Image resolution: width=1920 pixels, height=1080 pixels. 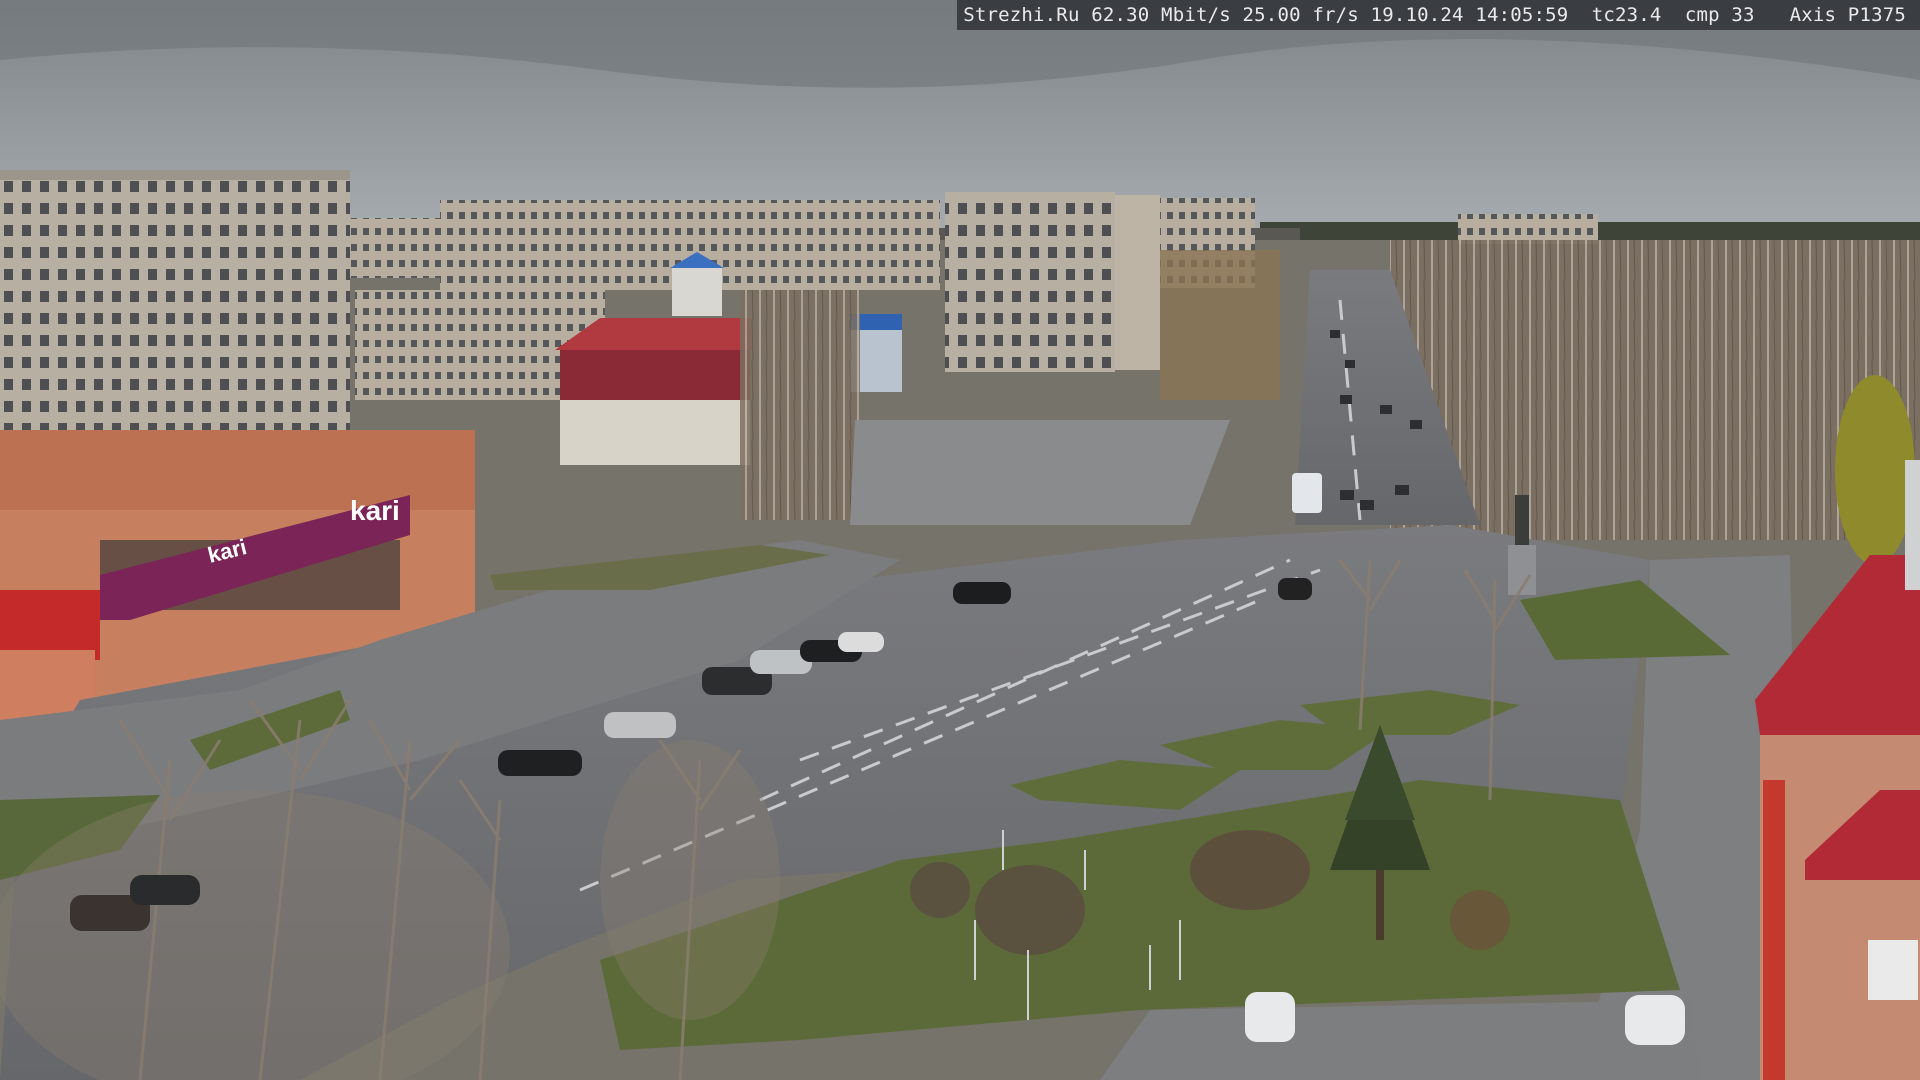 What do you see at coordinates (375, 510) in the screenshot?
I see `store-logo: kari` at bounding box center [375, 510].